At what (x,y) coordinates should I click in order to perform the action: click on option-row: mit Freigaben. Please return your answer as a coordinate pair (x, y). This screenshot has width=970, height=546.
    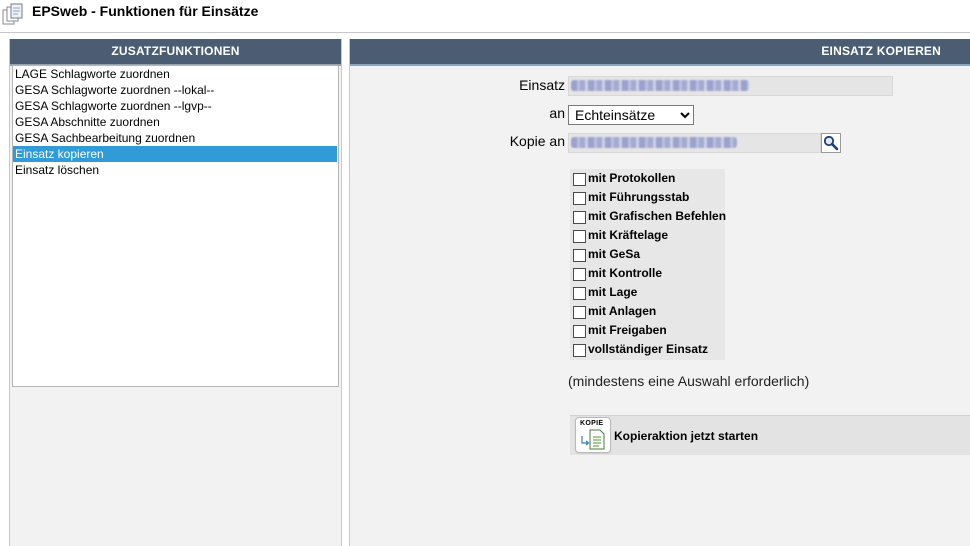
    Looking at the image, I should click on (647, 330).